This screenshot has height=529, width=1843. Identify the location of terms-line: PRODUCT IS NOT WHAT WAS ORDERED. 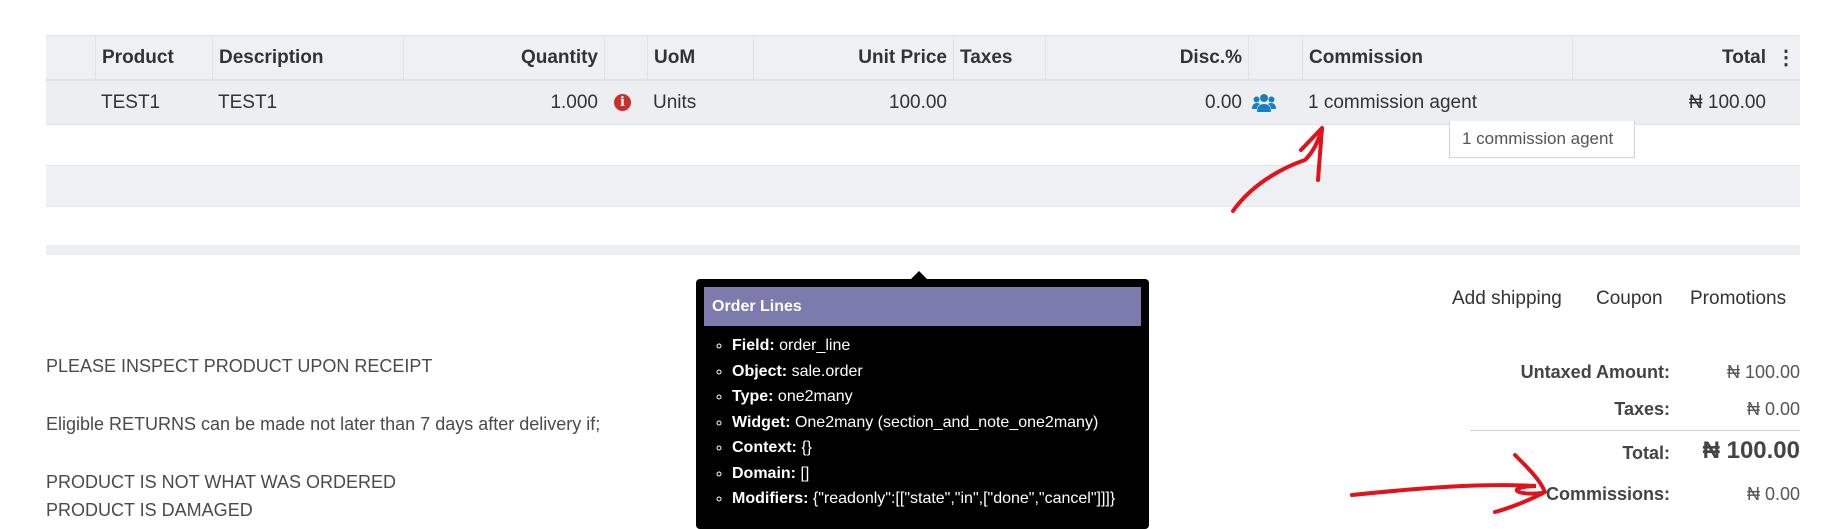
(221, 482).